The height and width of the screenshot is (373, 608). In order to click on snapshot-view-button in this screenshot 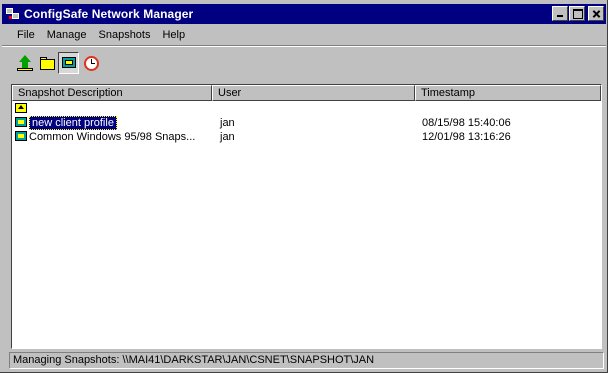, I will do `click(68, 63)`.